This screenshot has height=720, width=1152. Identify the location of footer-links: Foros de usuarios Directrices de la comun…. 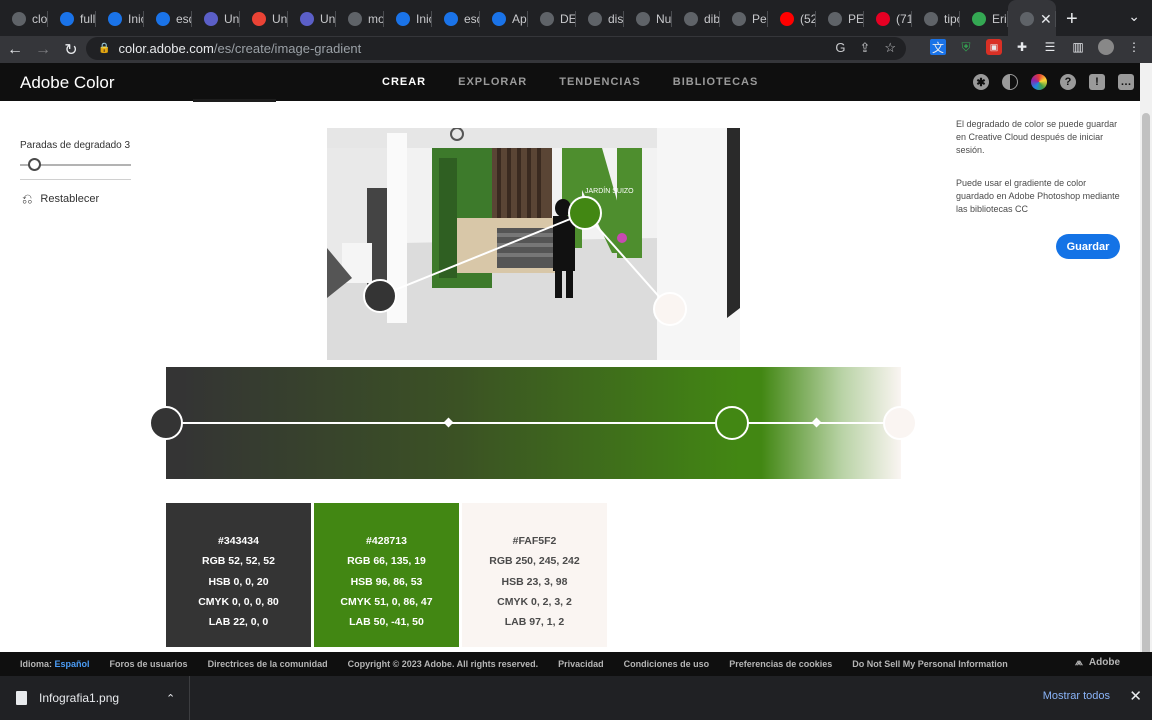
(559, 664).